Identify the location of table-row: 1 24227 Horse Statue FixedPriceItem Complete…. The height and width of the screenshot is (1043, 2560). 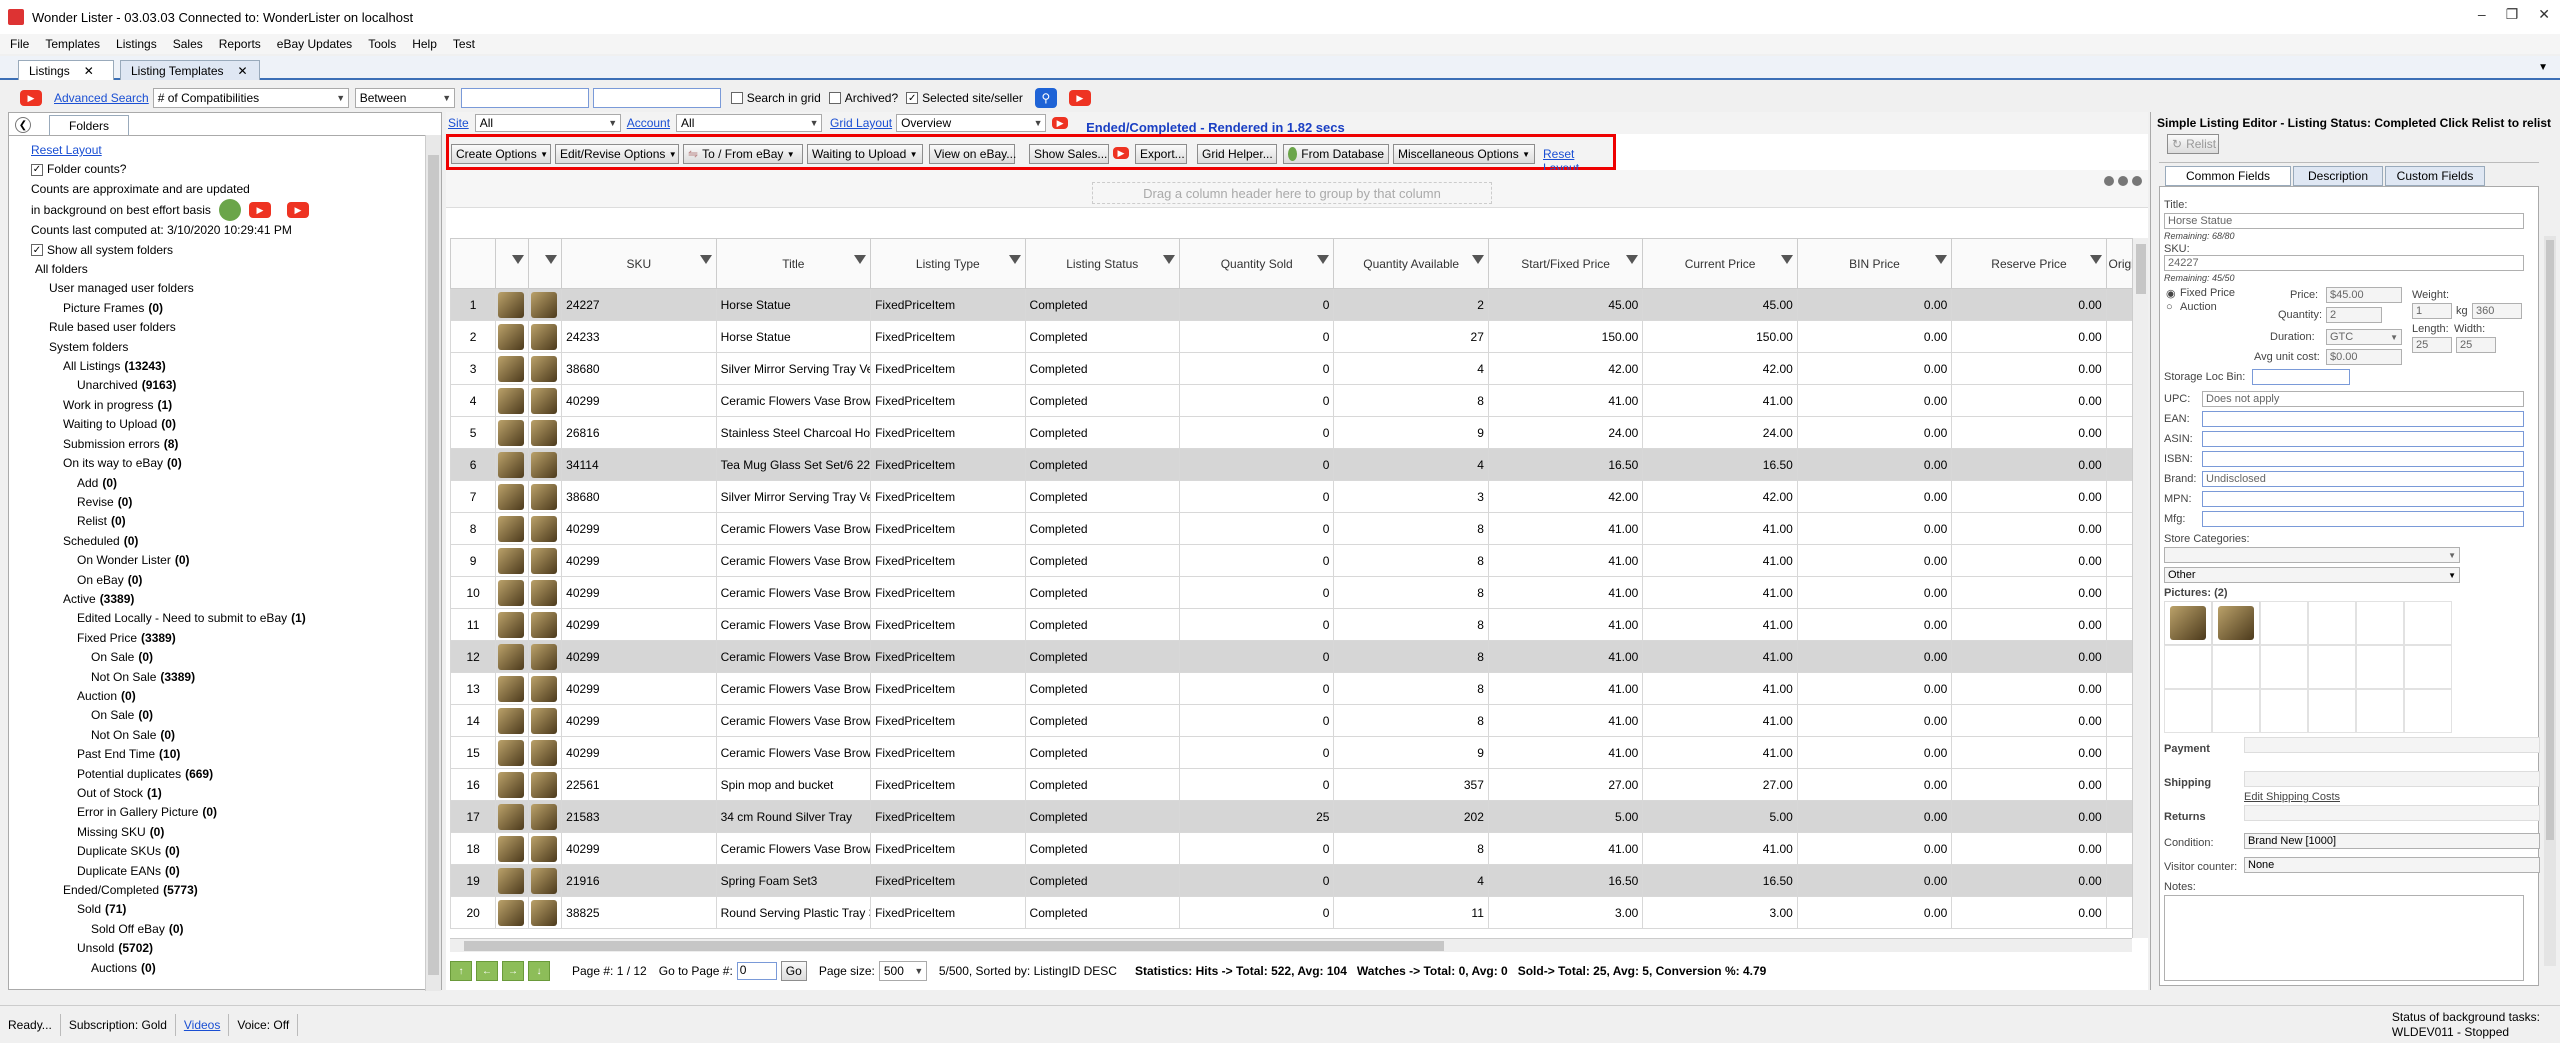
(1291, 304).